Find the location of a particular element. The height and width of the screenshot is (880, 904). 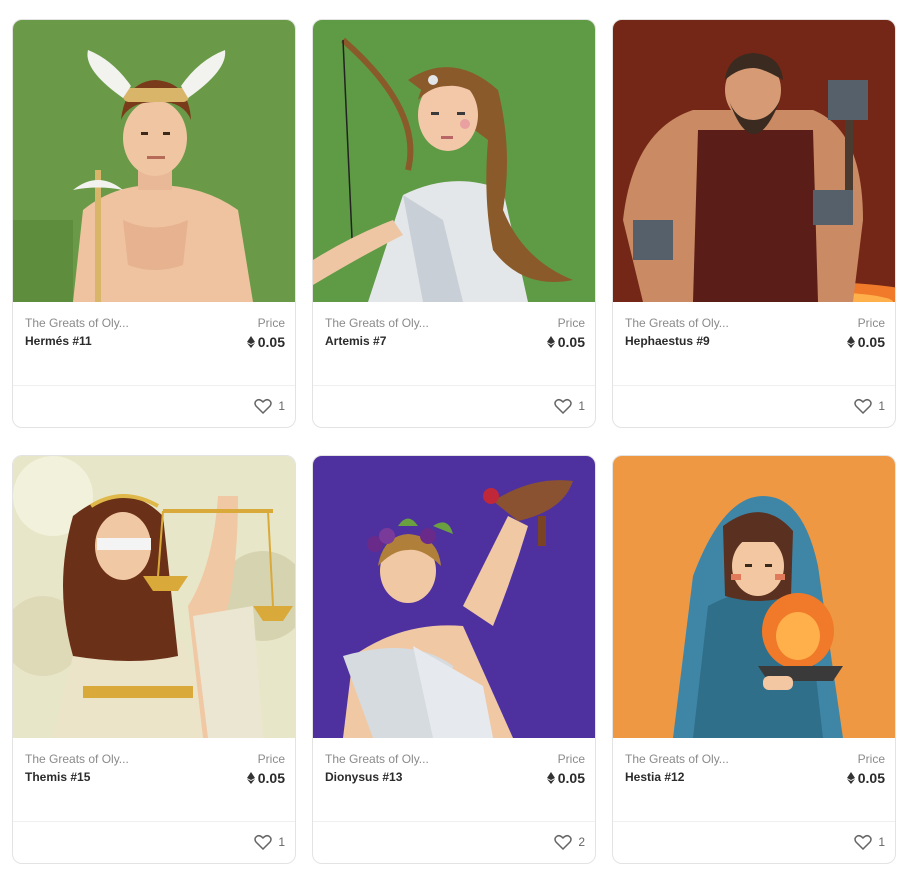

nft-name: Hermés #11 is located at coordinates (58, 341).